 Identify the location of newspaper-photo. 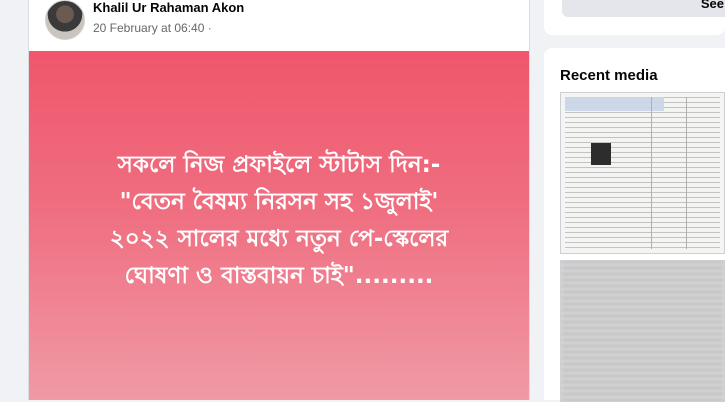
(601, 154).